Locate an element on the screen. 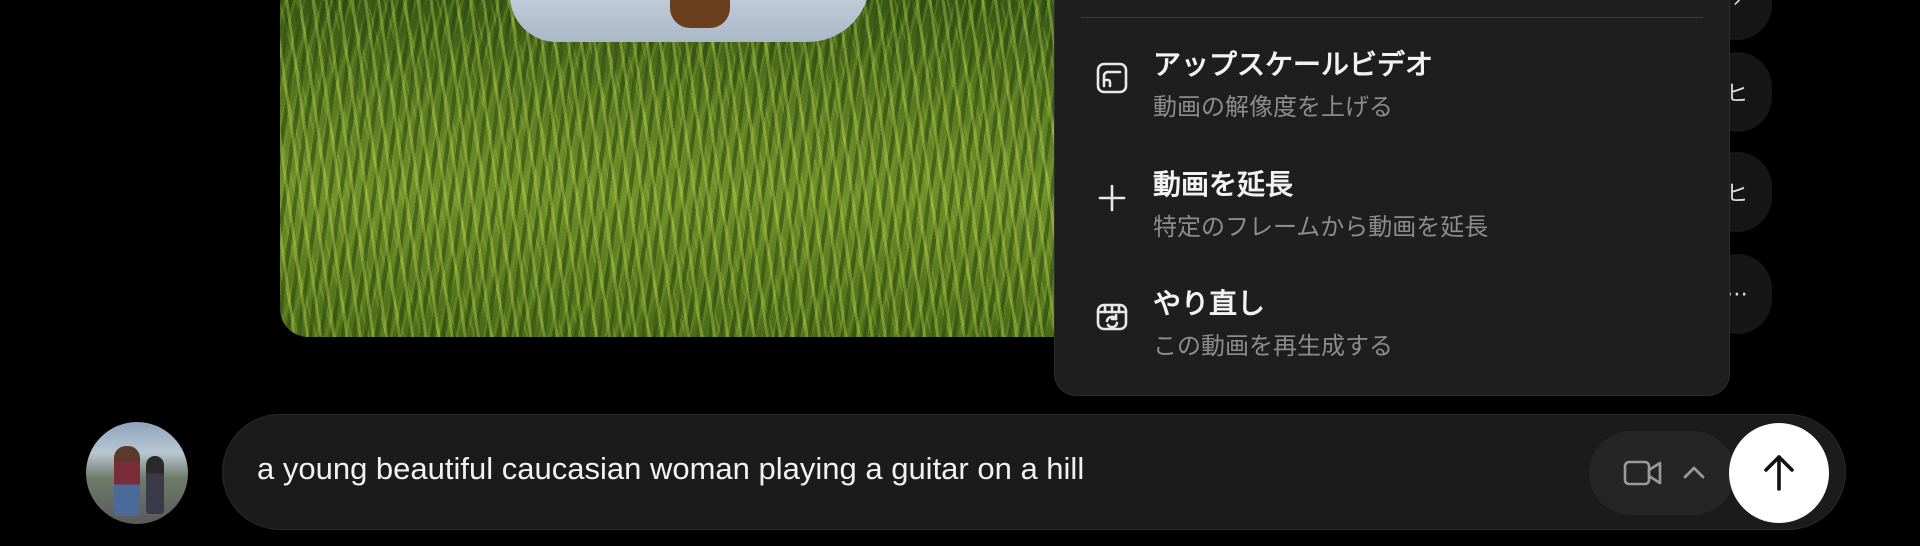 Image resolution: width=1920 pixels, height=546 pixels. chevron-up-icon is located at coordinates (1694, 473).